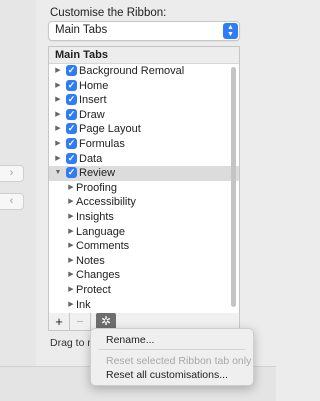  Describe the element at coordinates (83, 304) in the screenshot. I see `tree-subitem-label: Ink` at that location.